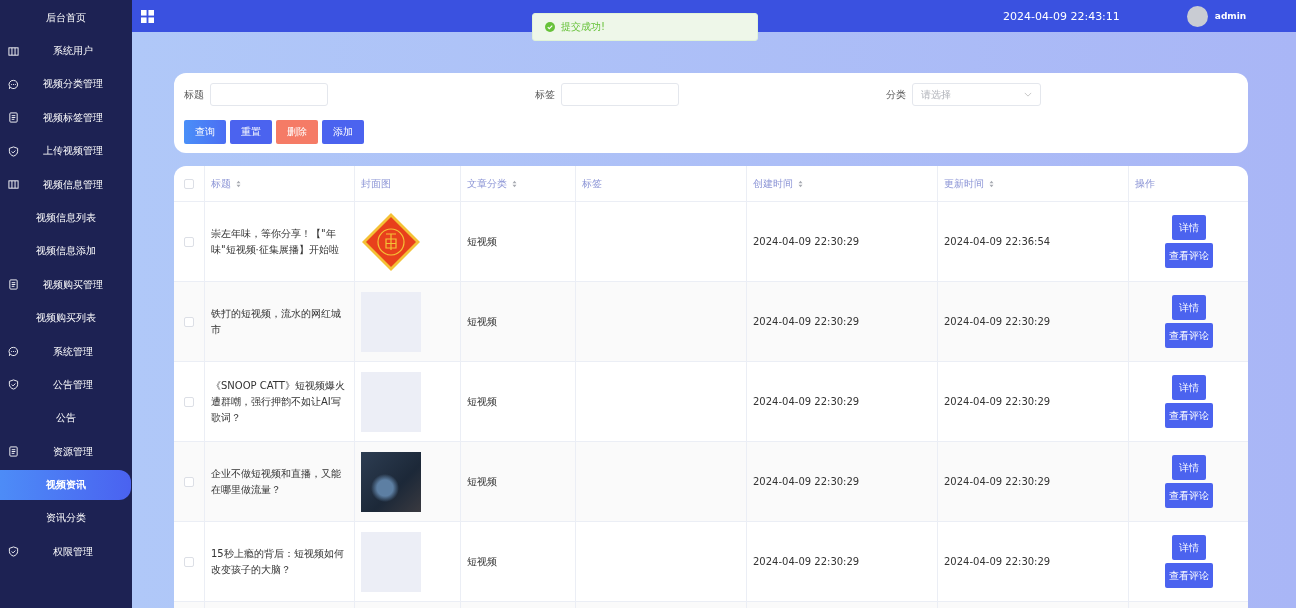 The image size is (1296, 608). I want to click on sidebar-item: 视频资讯, so click(65, 485).